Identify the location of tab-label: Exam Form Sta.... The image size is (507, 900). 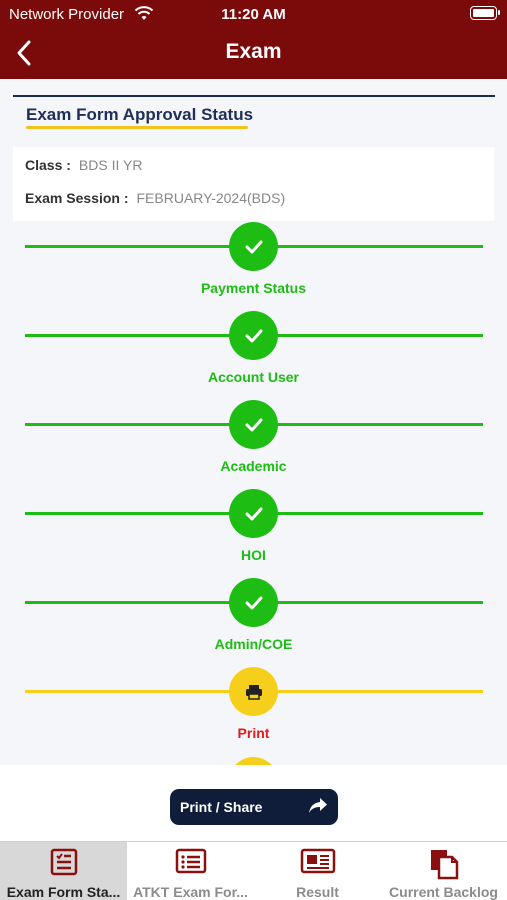
(63, 892).